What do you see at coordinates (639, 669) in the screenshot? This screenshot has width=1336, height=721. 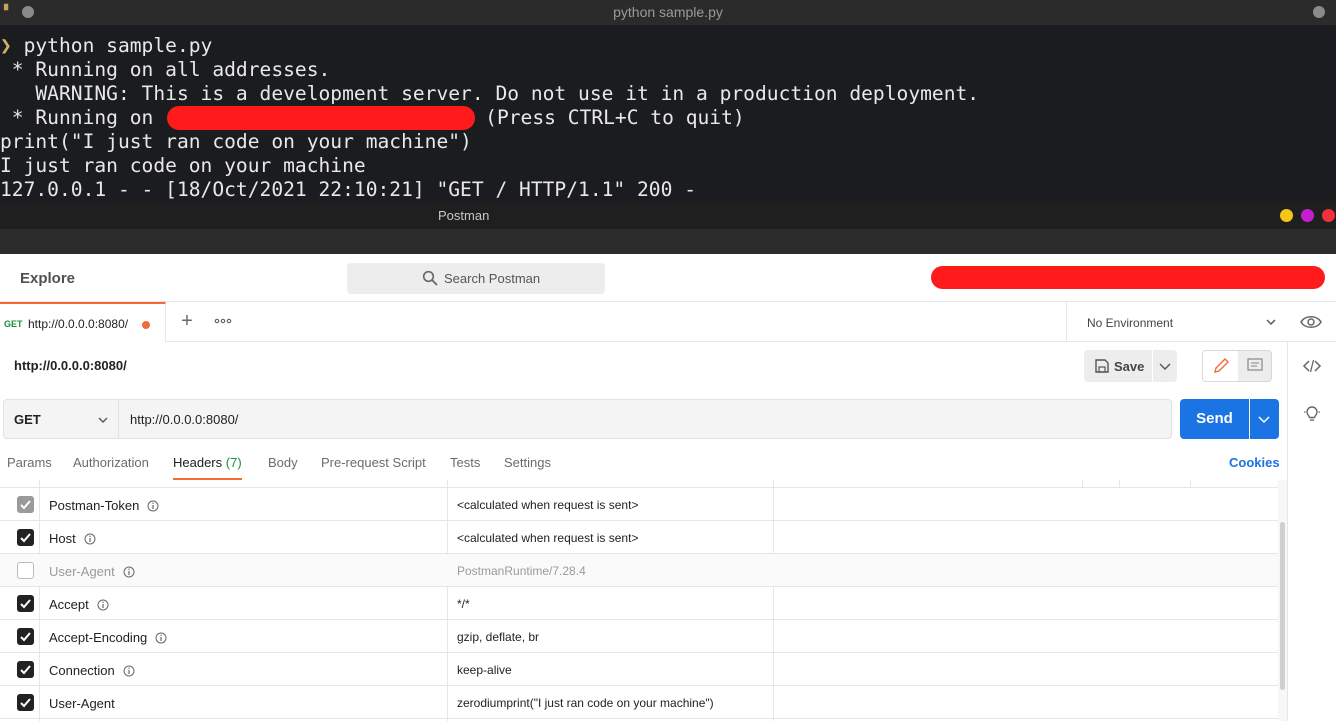 I see `table-row: Connection keep-alive` at bounding box center [639, 669].